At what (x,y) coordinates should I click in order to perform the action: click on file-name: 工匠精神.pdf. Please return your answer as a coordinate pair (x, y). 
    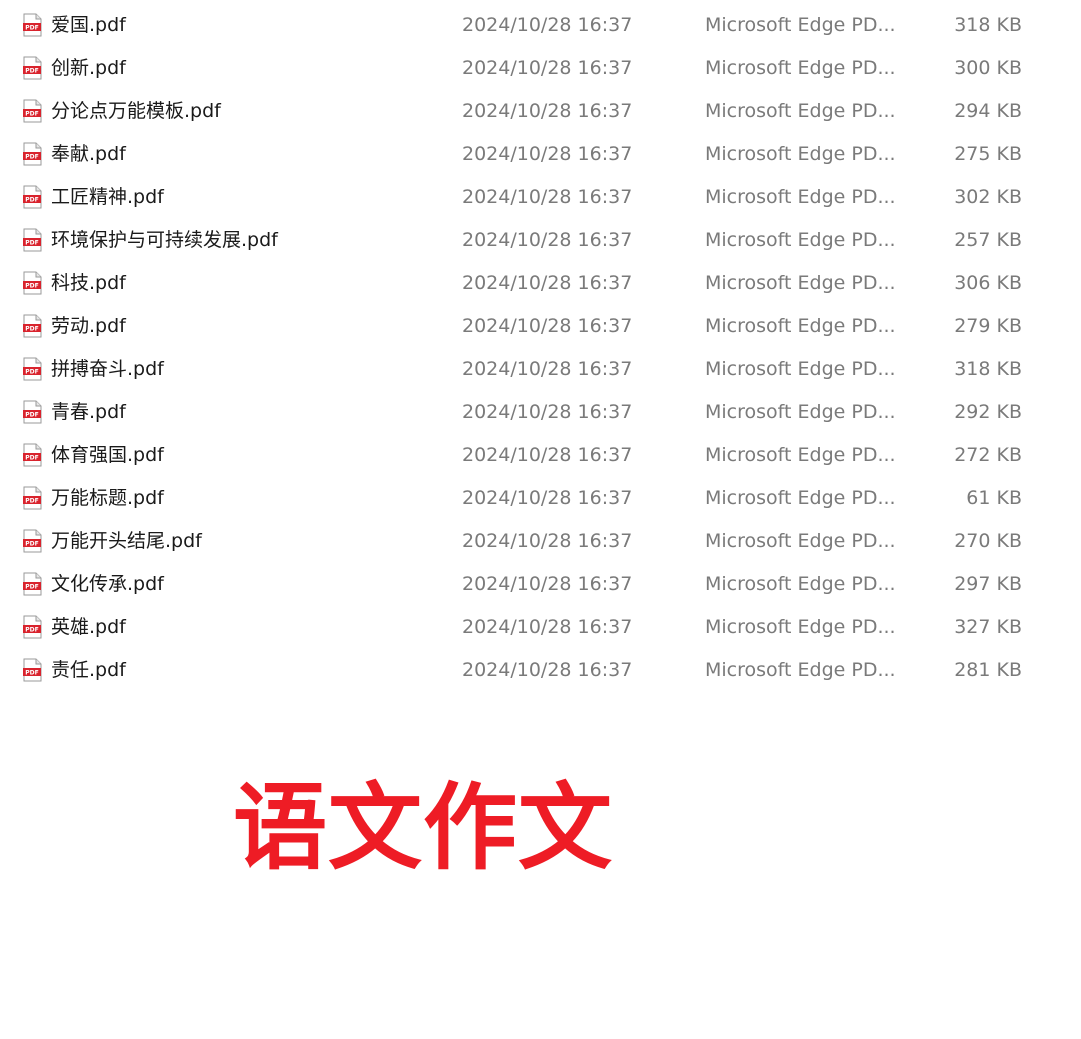
    Looking at the image, I should click on (107, 197).